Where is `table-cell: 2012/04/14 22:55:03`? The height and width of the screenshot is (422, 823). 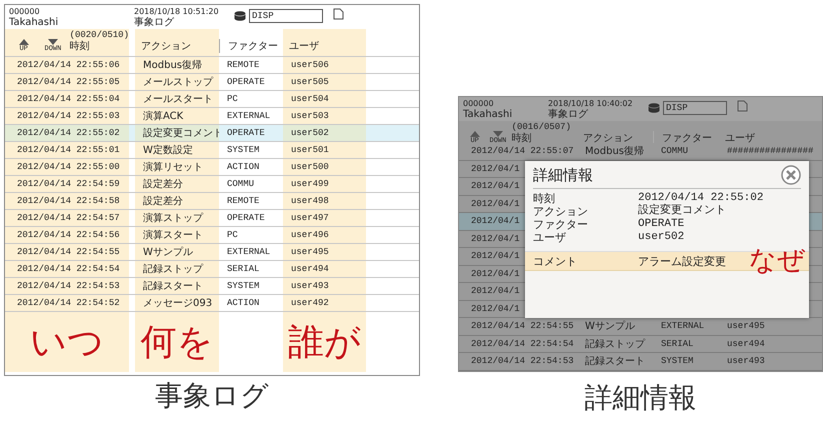 table-cell: 2012/04/14 22:55:03 is located at coordinates (68, 116).